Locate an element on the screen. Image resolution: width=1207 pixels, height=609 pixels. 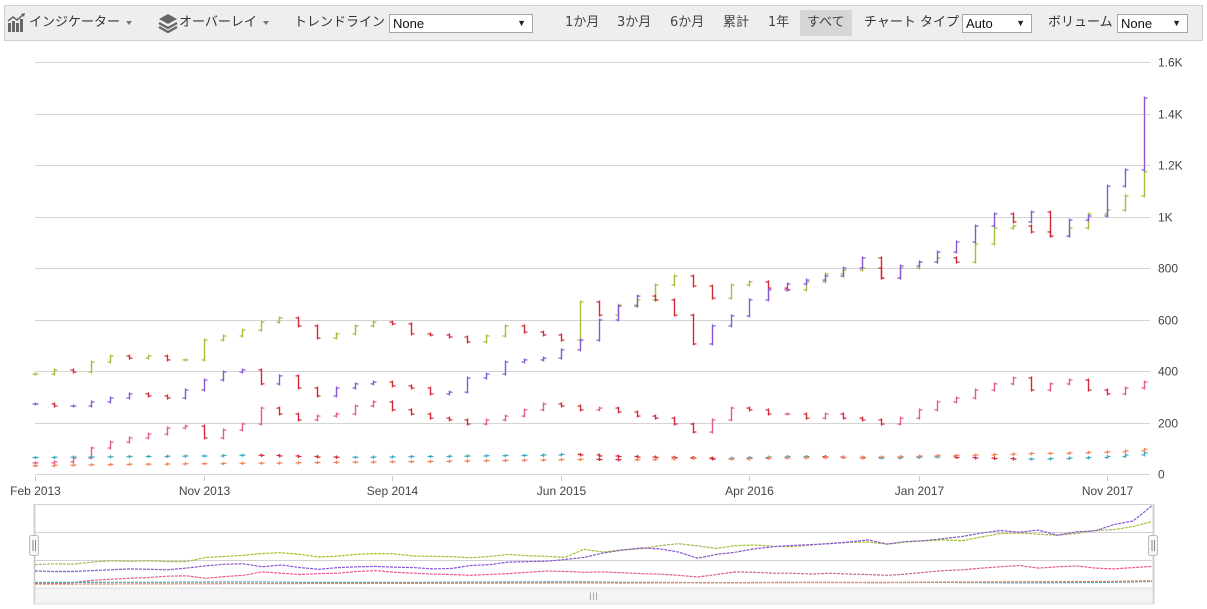
x-tick-label: Nov 2017 is located at coordinates (1108, 491).